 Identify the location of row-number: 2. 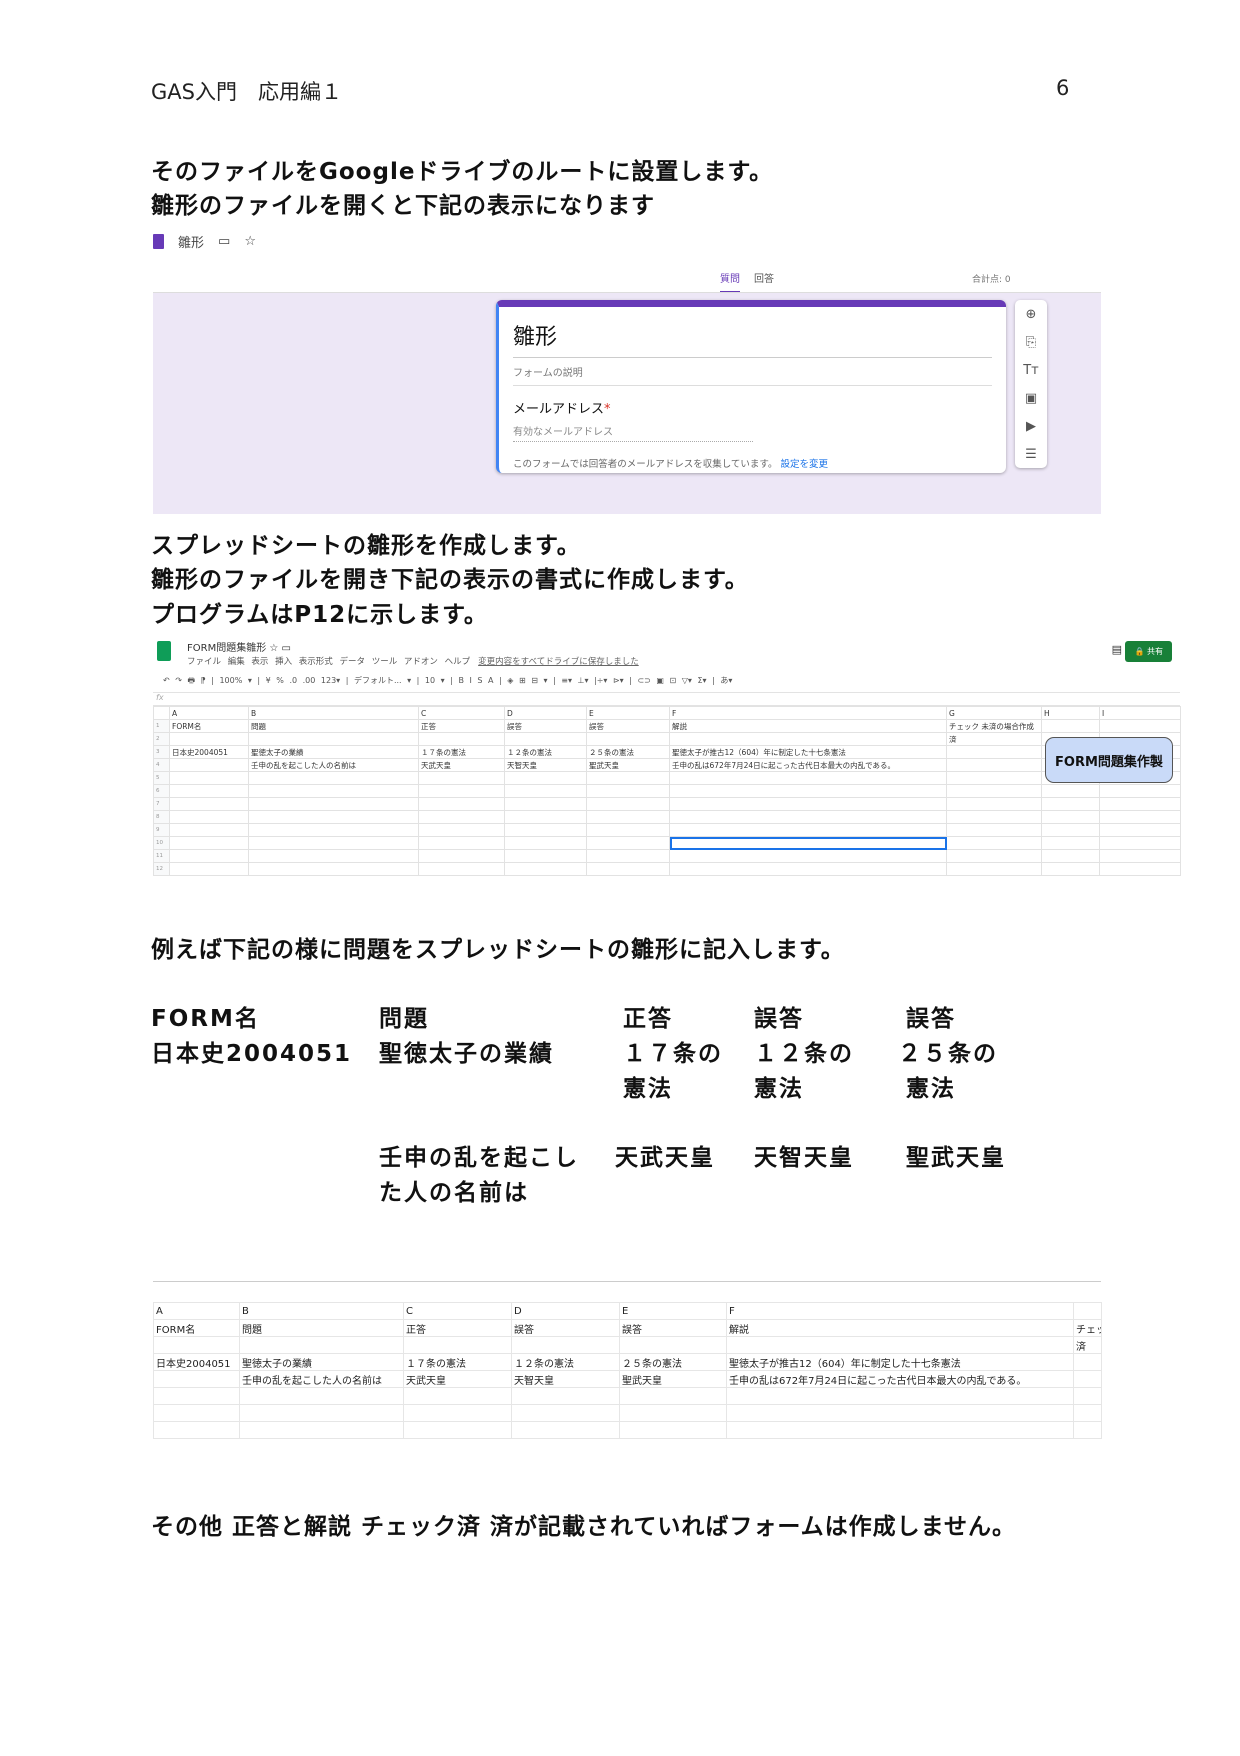
(161, 739).